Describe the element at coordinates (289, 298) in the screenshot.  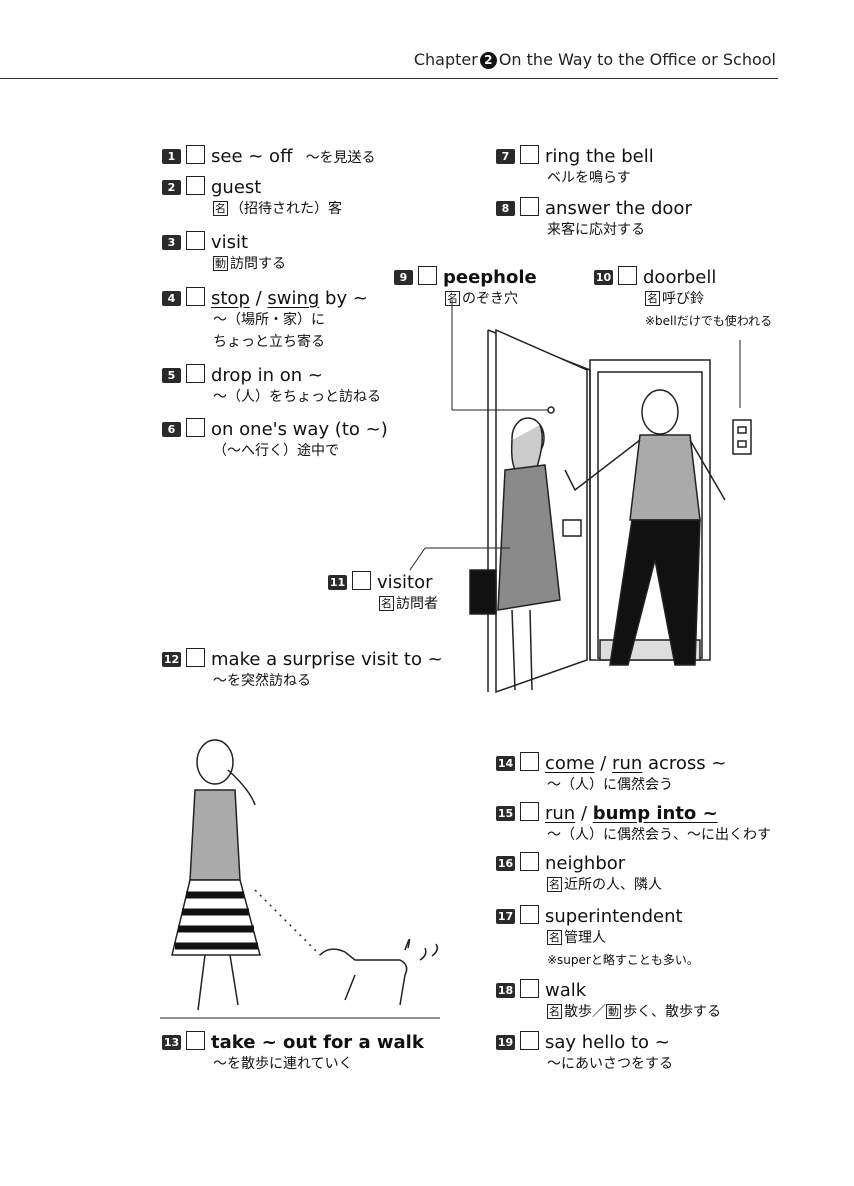
I see `entry-en-phrase: stop / swing by ~` at that location.